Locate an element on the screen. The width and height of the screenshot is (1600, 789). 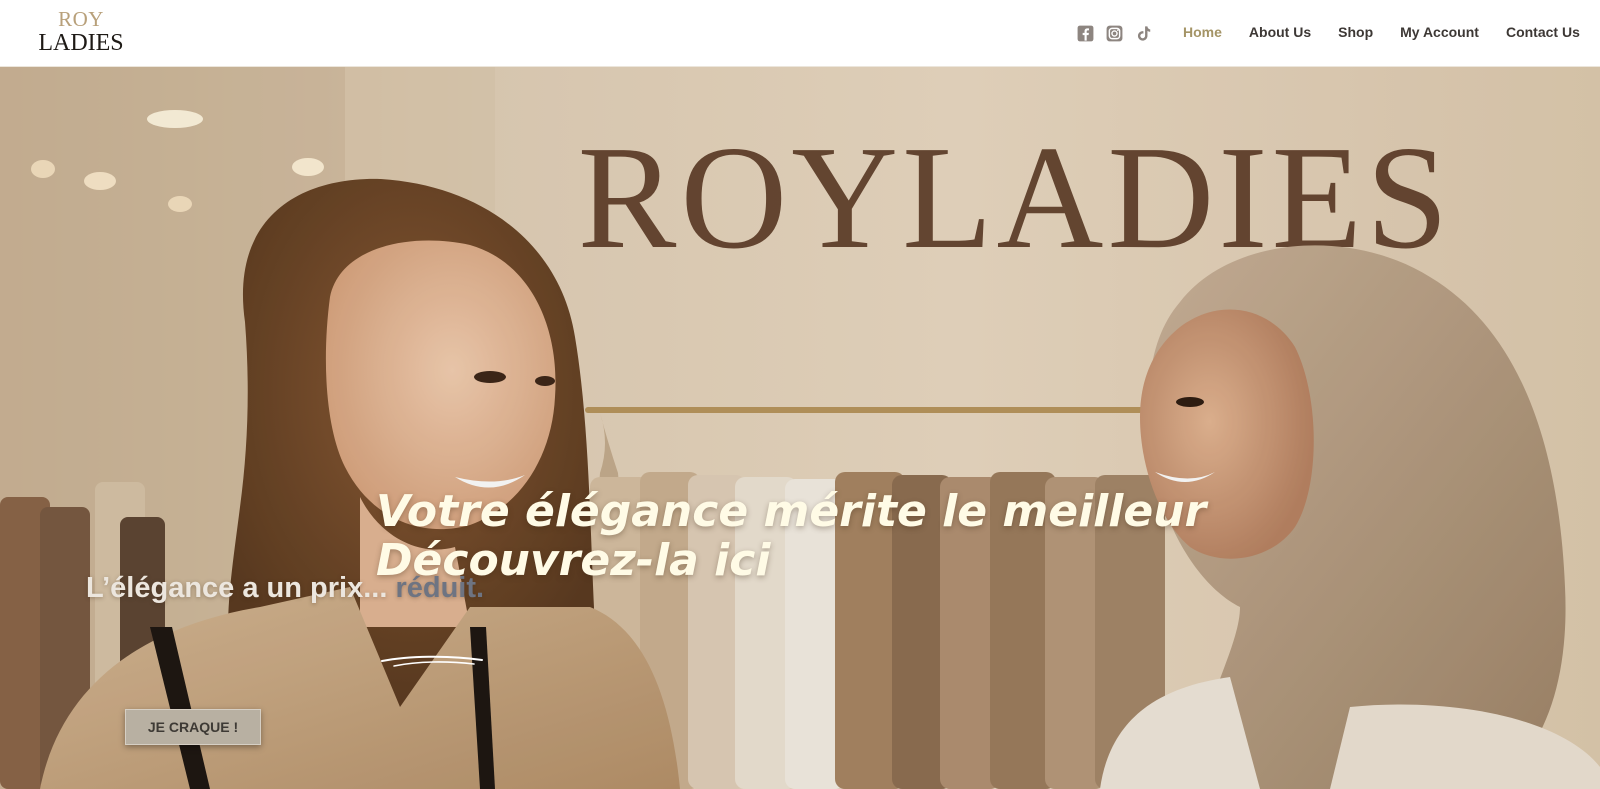
instagram-icon is located at coordinates (1114, 33).